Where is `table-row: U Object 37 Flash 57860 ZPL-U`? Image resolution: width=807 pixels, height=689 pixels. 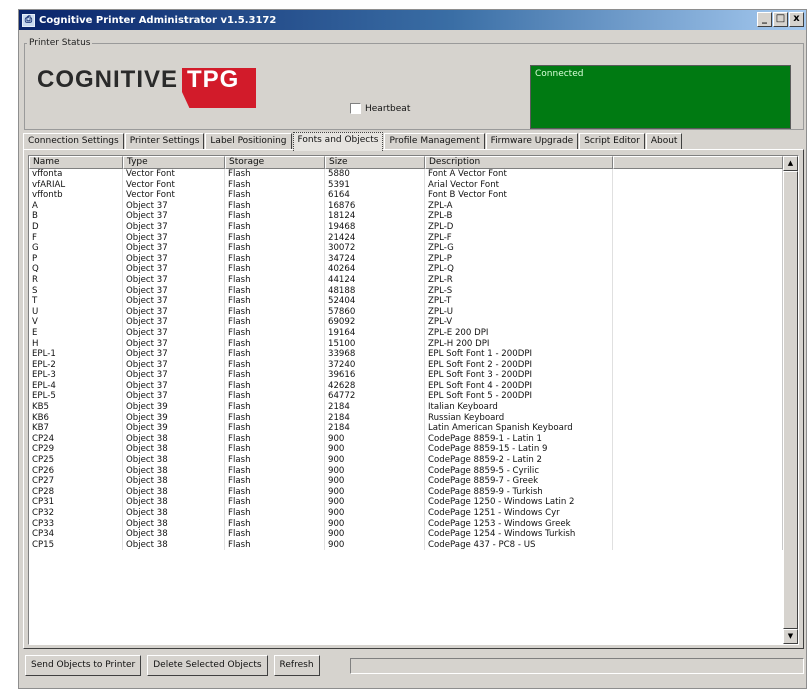 table-row: U Object 37 Flash 57860 ZPL-U is located at coordinates (406, 312).